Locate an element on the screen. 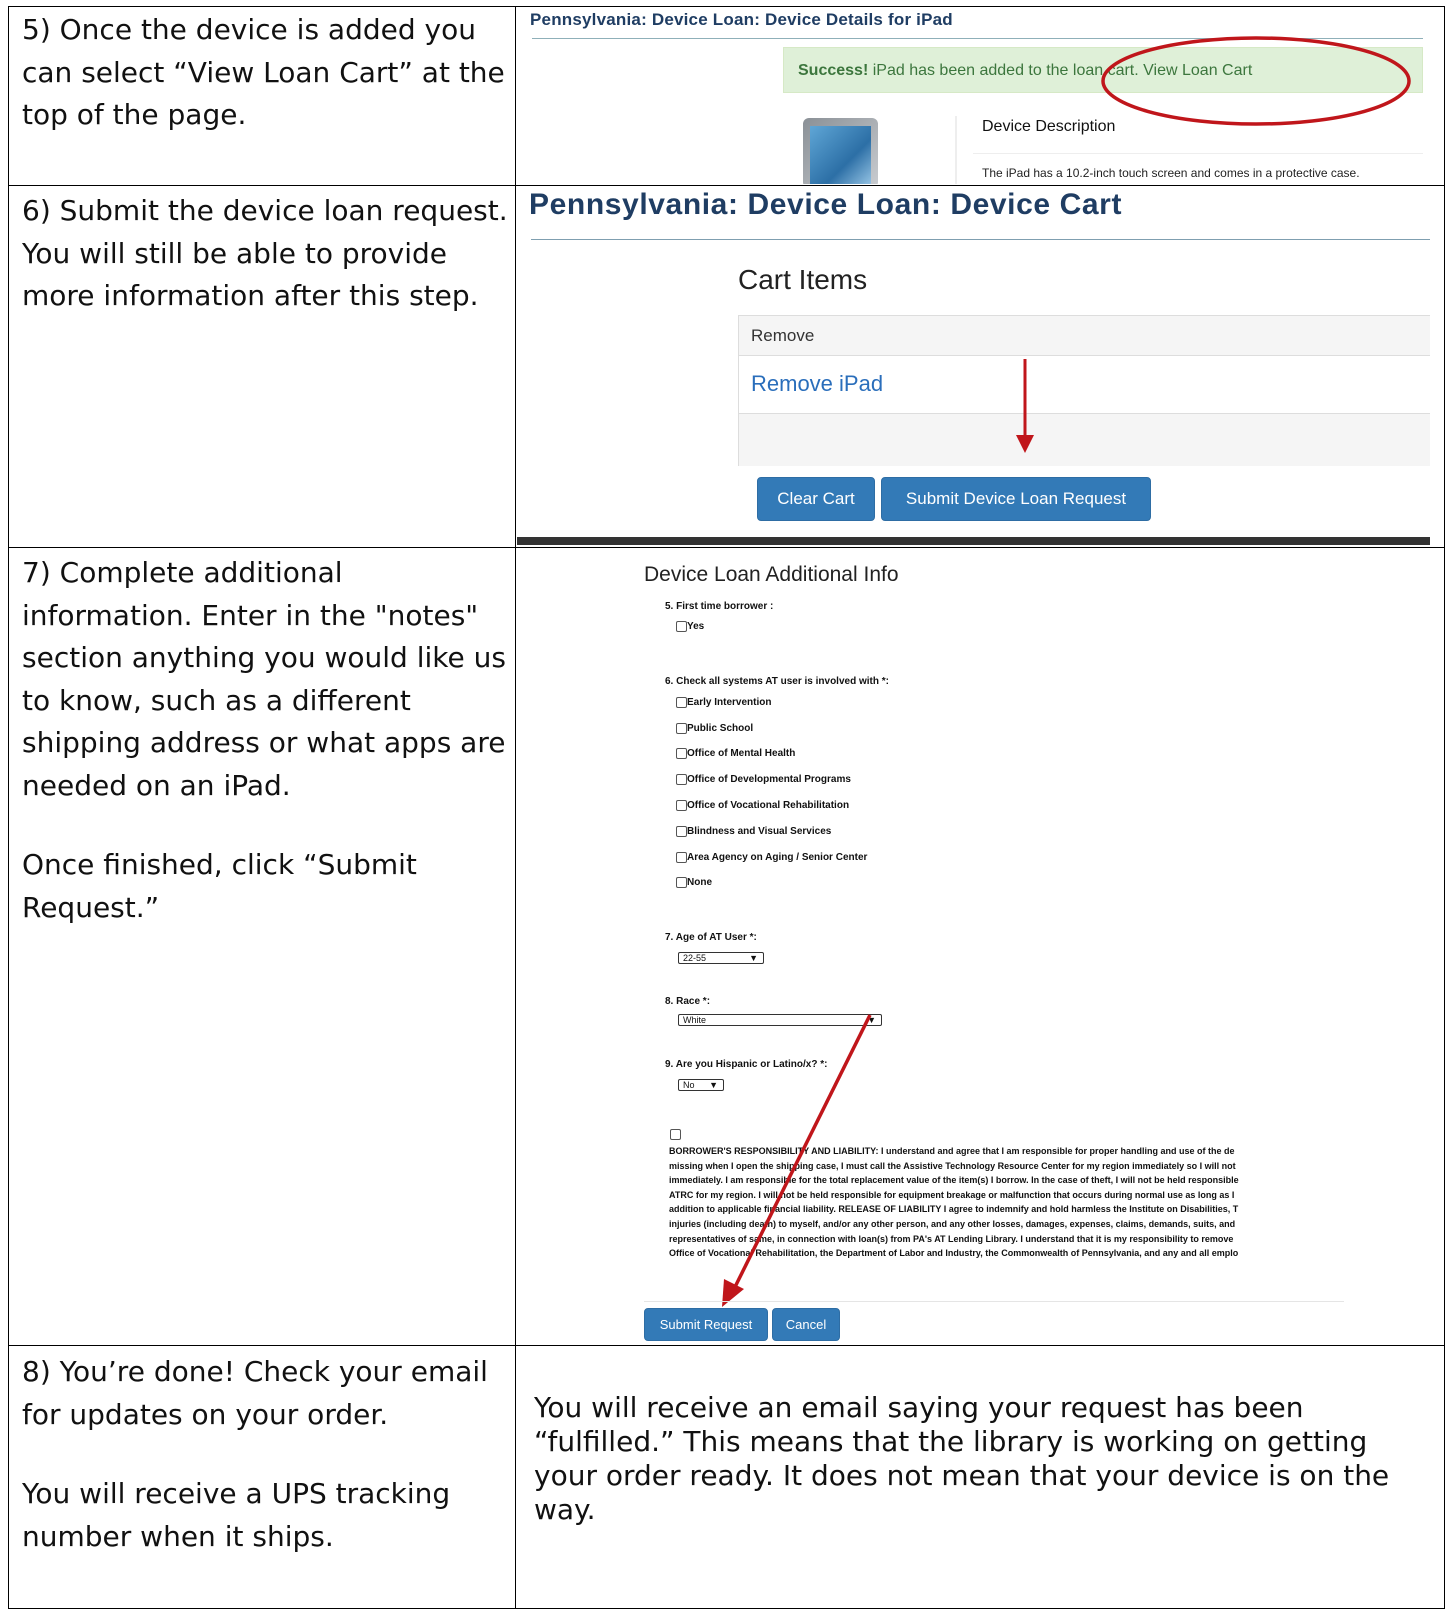 The image size is (1452, 1610). q5-label: 5. First time borrower : is located at coordinates (719, 606).